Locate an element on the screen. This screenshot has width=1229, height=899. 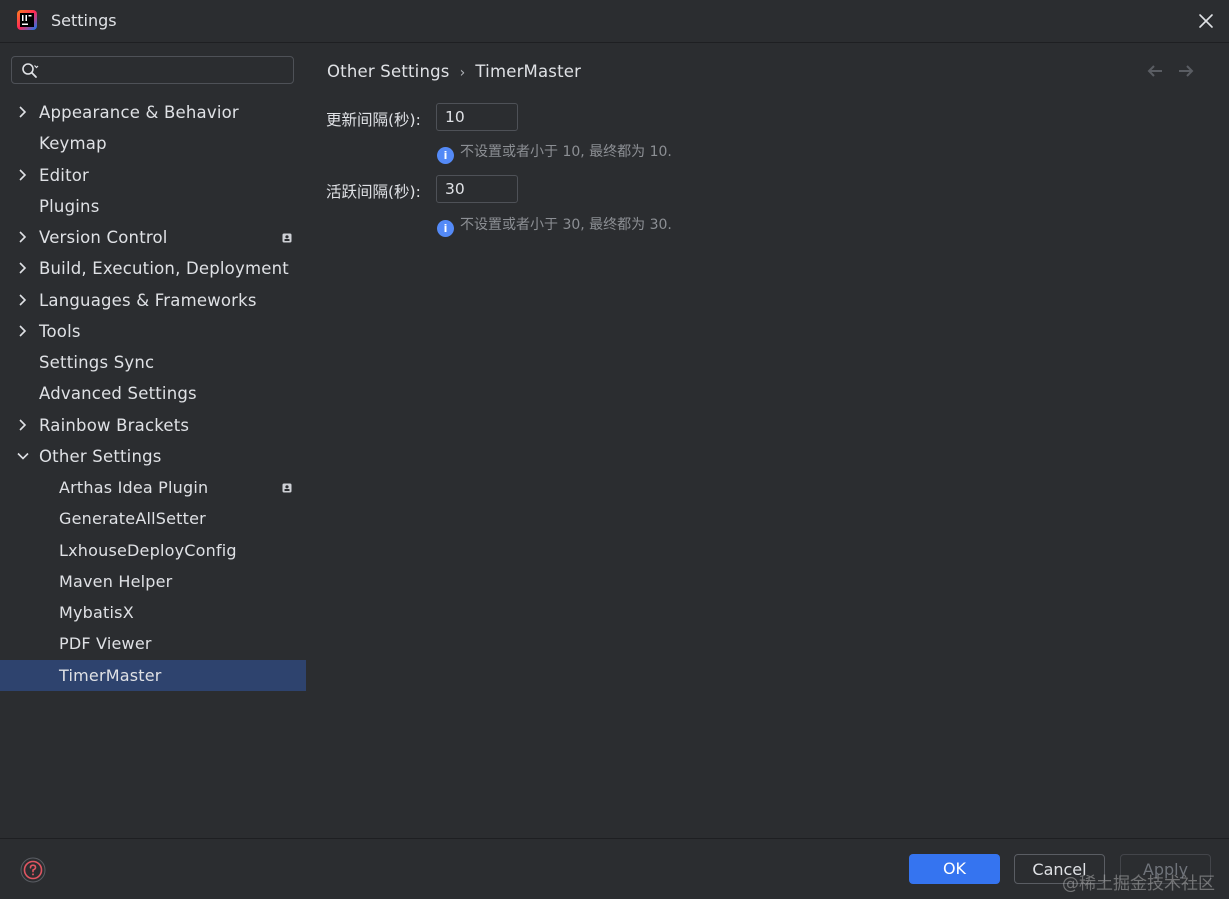
sidebar-item-editor: Editor is located at coordinates (153, 175).